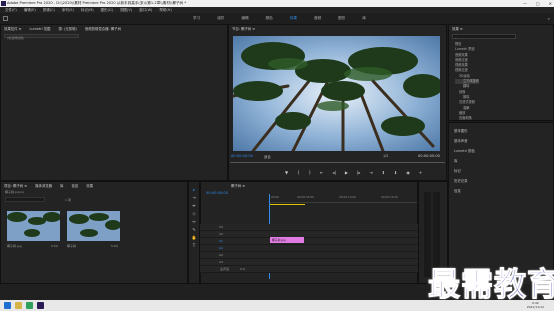 The image size is (554, 311). I want to click on taskbar: 9:40 2021/11/12, so click(277, 305).